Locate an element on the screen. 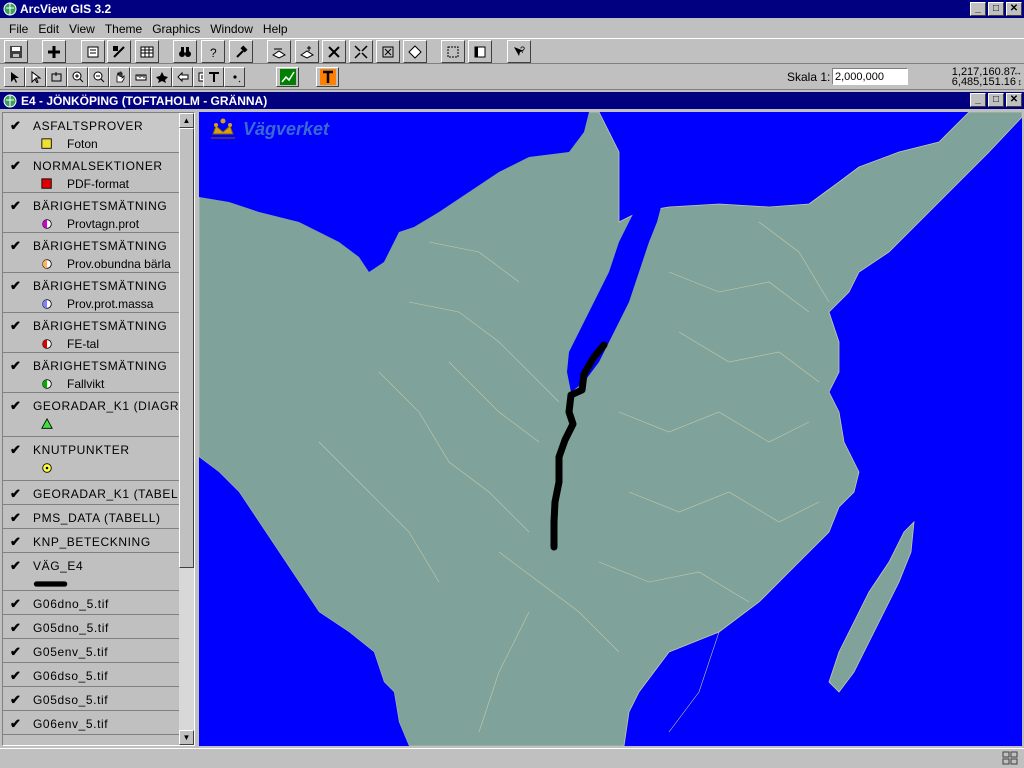  menu-edit: Edit is located at coordinates (48, 29).